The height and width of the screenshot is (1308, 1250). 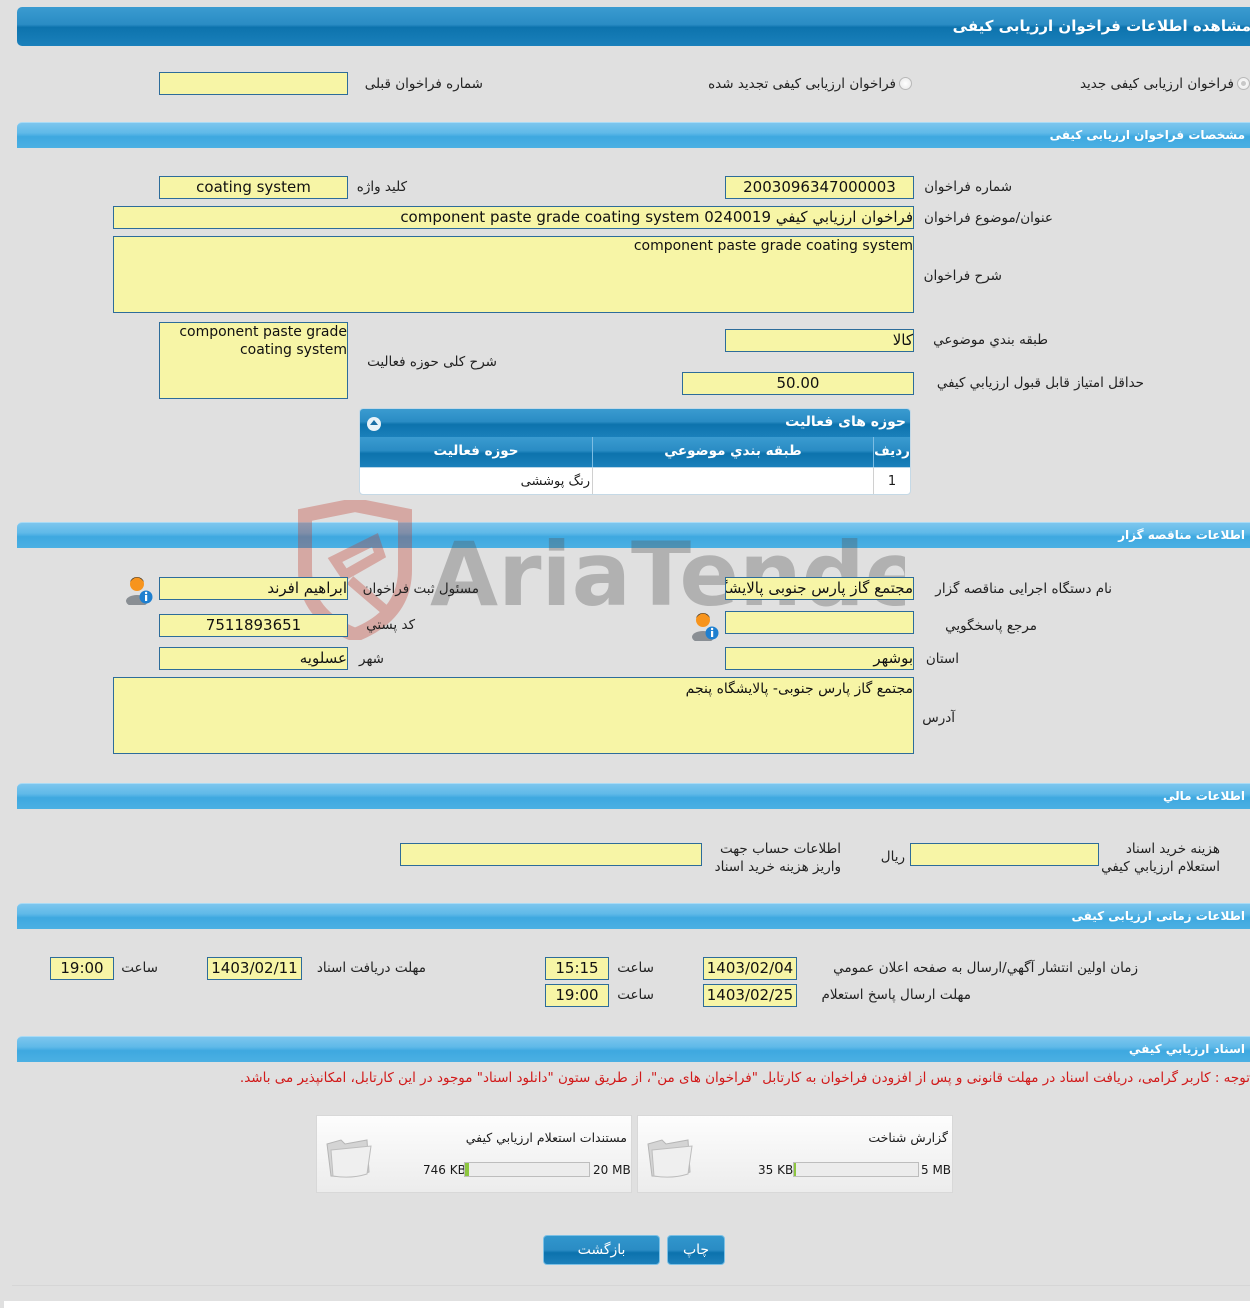 I want to click on description-label: شرح فراخوان, so click(x=962, y=276).